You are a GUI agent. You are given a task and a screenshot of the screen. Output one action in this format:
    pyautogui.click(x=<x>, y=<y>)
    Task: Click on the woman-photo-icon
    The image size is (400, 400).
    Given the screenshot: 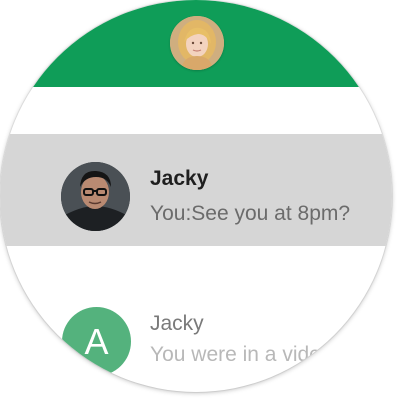 What is the action you would take?
    pyautogui.click(x=197, y=43)
    